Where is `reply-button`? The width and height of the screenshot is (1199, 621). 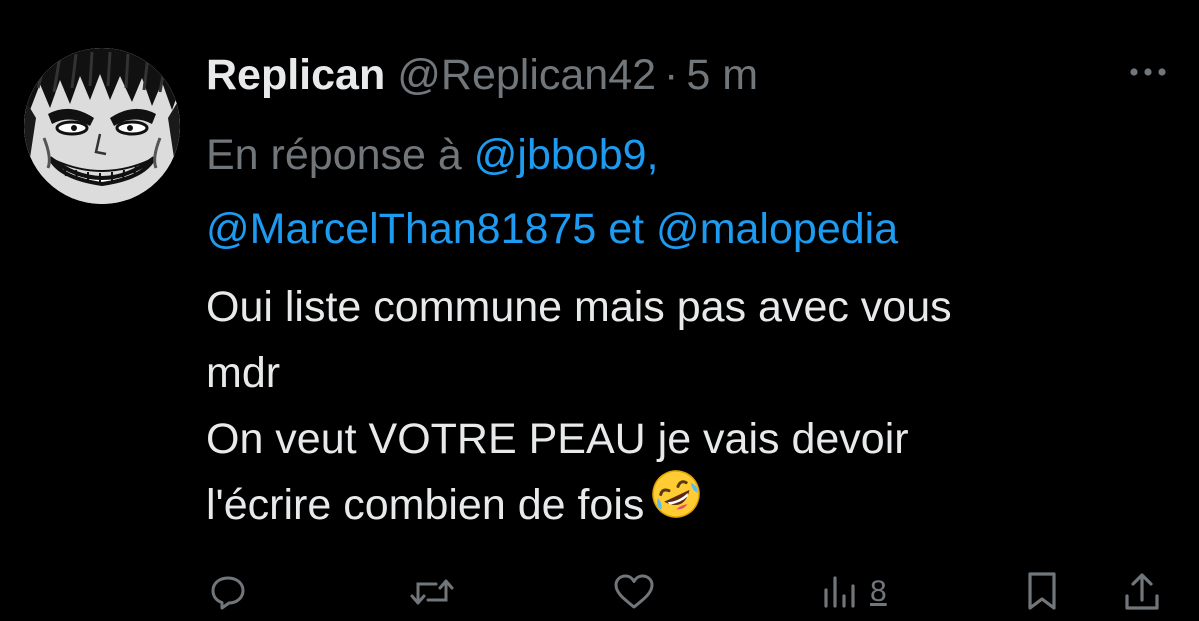 reply-button is located at coordinates (228, 592).